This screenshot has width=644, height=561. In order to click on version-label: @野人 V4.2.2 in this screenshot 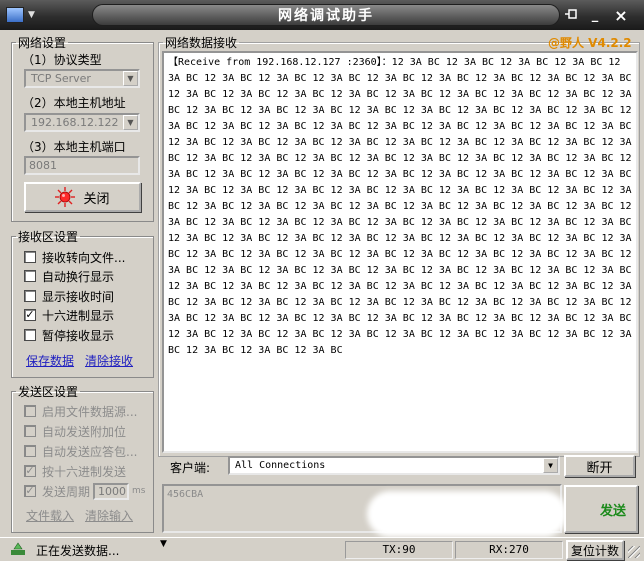, I will do `click(590, 43)`.